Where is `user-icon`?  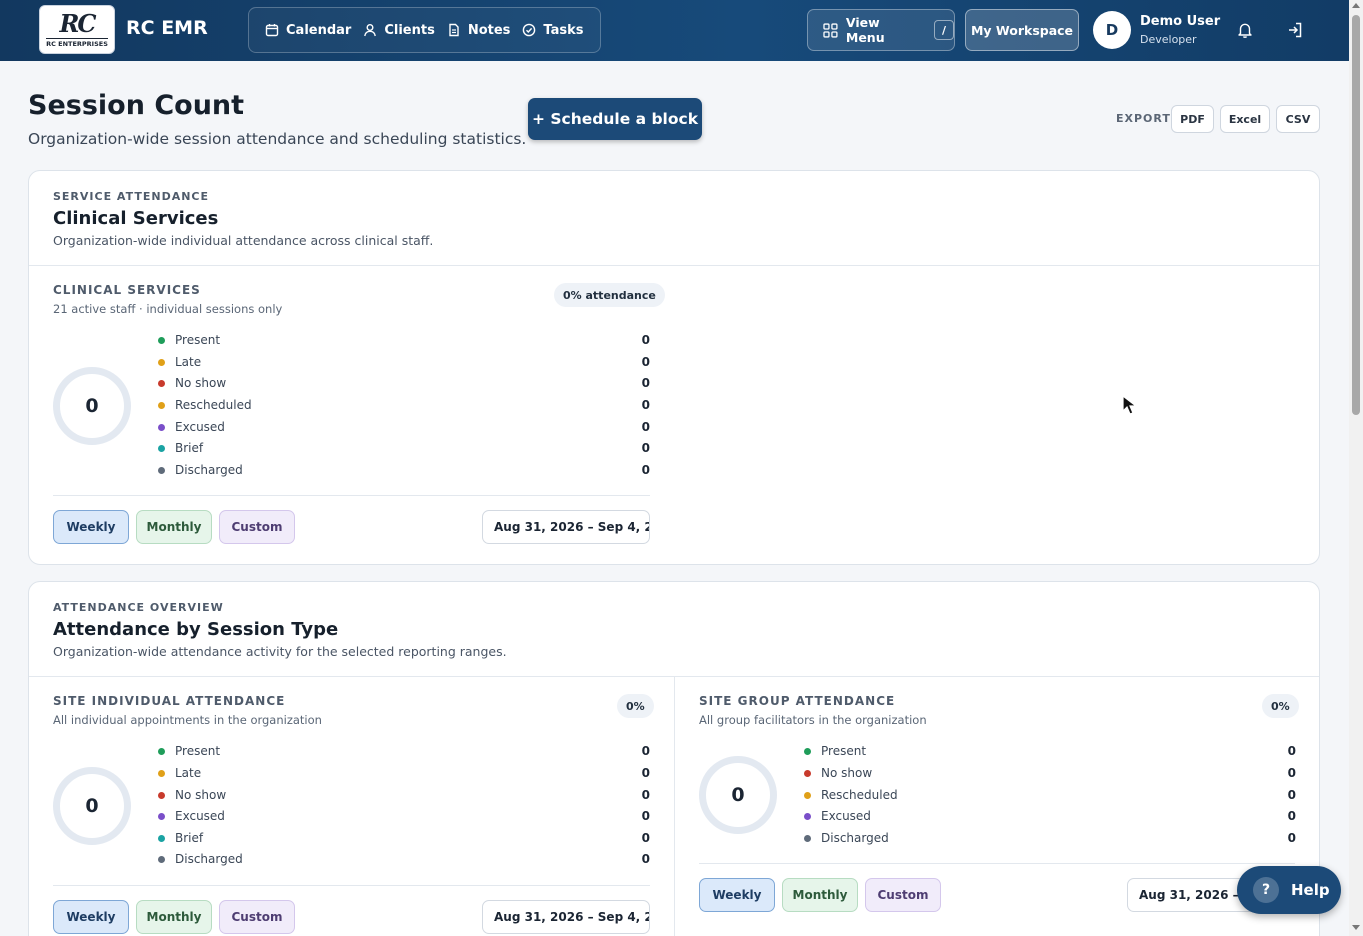 user-icon is located at coordinates (370, 30).